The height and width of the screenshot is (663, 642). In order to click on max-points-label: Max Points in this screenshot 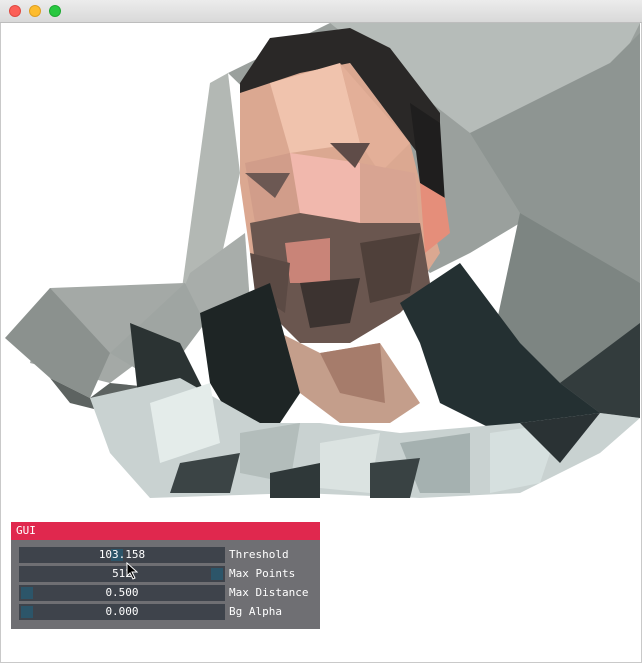, I will do `click(262, 573)`.